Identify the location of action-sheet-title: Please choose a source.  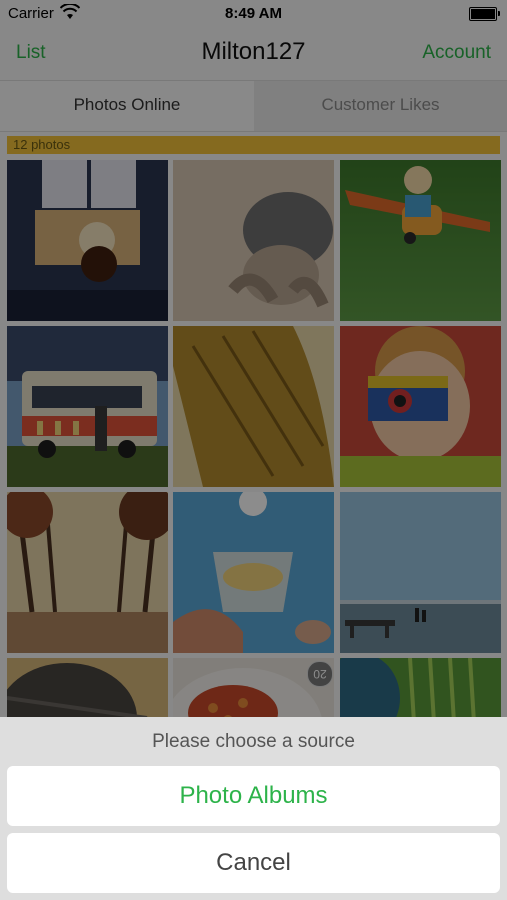
(253, 741).